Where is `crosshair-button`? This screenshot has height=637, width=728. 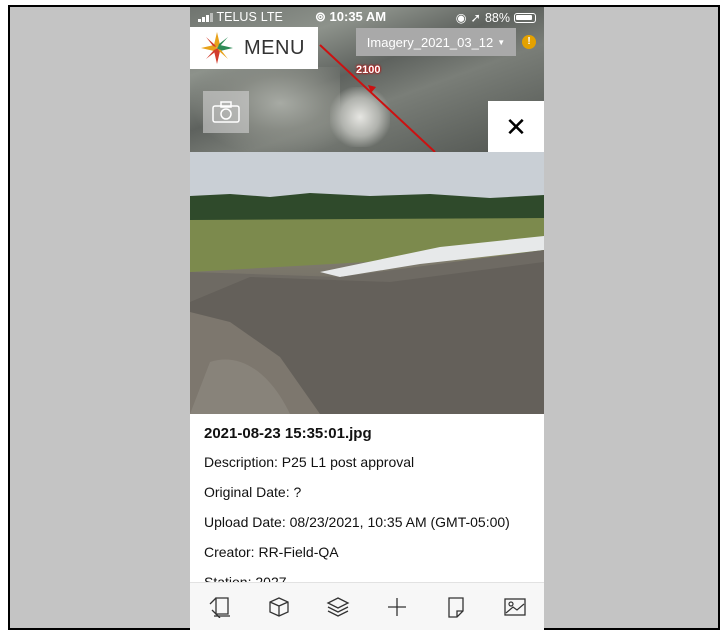 crosshair-button is located at coordinates (397, 607).